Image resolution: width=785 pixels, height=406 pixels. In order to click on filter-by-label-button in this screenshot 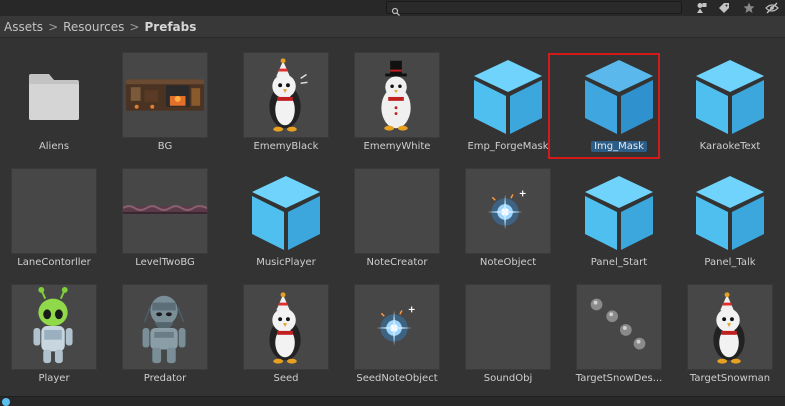, I will do `click(724, 8)`.